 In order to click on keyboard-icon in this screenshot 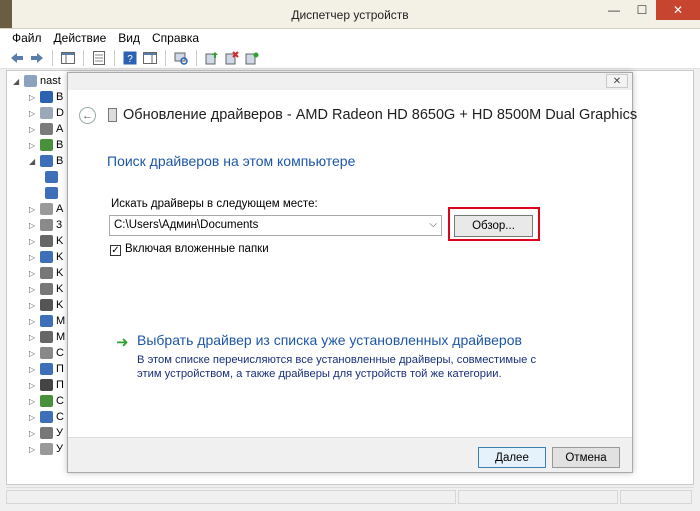, I will do `click(46, 241)`.